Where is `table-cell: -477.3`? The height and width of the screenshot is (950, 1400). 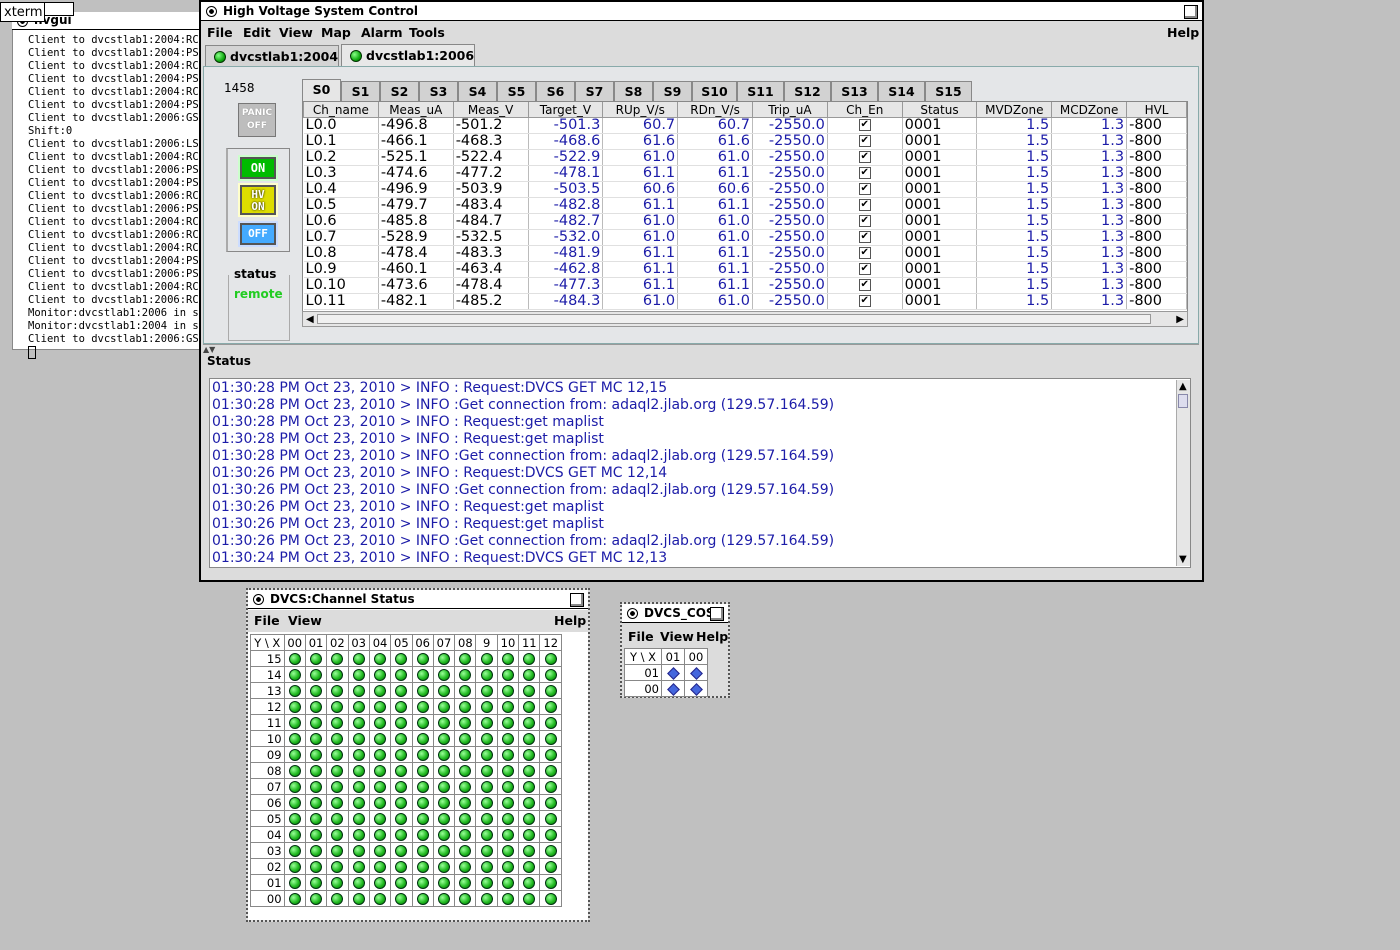
table-cell: -477.3 is located at coordinates (566, 285).